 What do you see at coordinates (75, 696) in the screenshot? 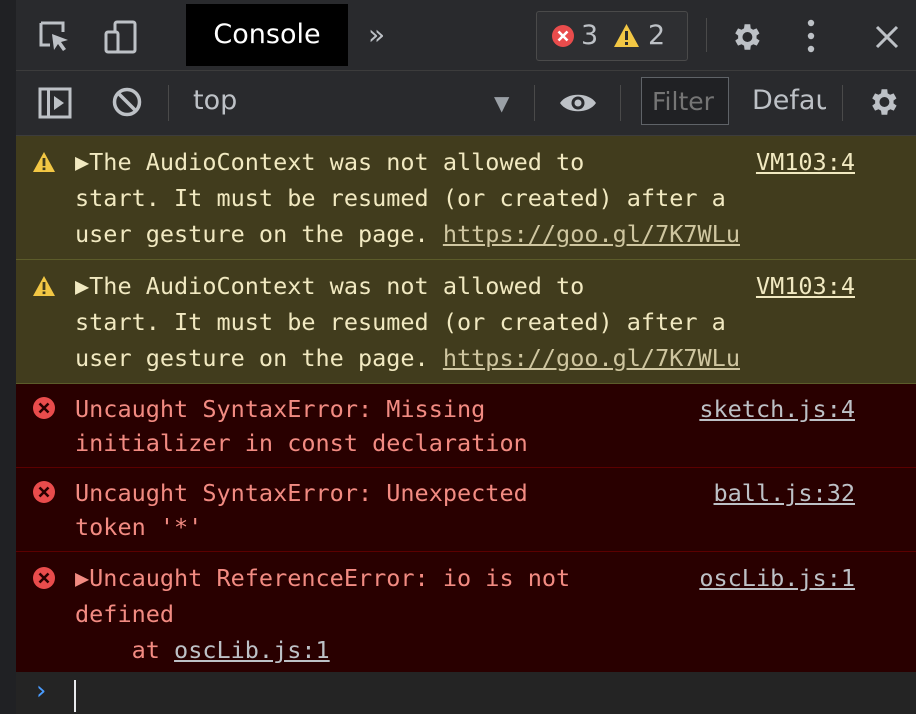
I see `text-cursor` at bounding box center [75, 696].